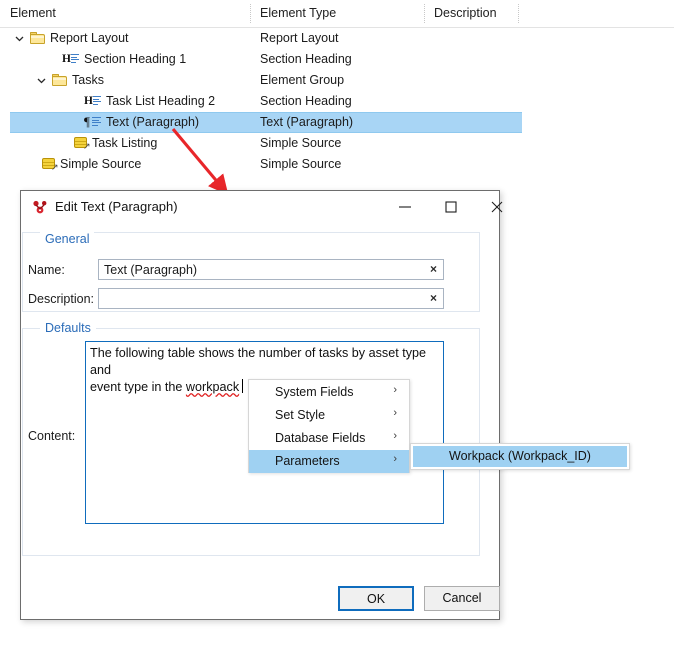  What do you see at coordinates (88, 80) in the screenshot?
I see `tree-item-label: Tasks` at bounding box center [88, 80].